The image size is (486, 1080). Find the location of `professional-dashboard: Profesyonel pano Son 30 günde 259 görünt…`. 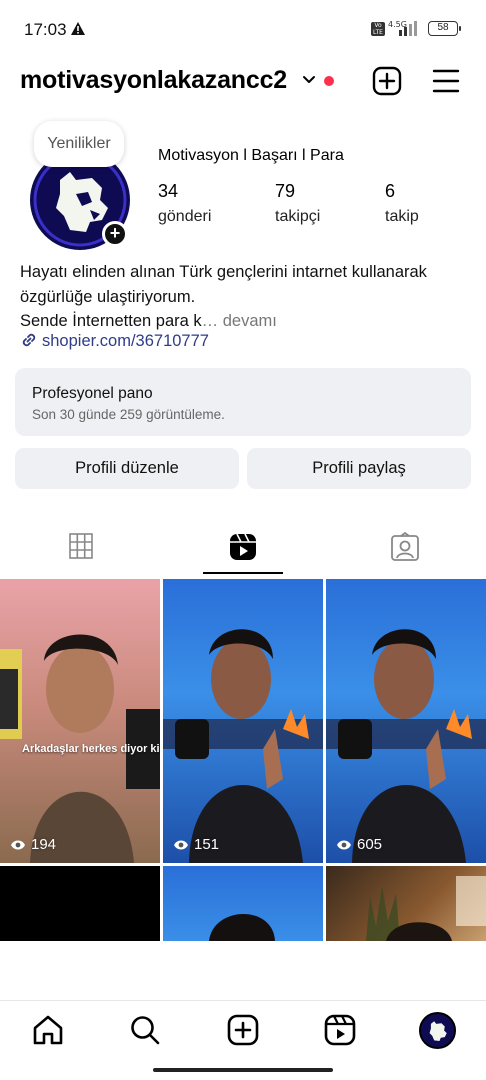

professional-dashboard: Profesyonel pano Son 30 günde 259 görünt… is located at coordinates (243, 402).